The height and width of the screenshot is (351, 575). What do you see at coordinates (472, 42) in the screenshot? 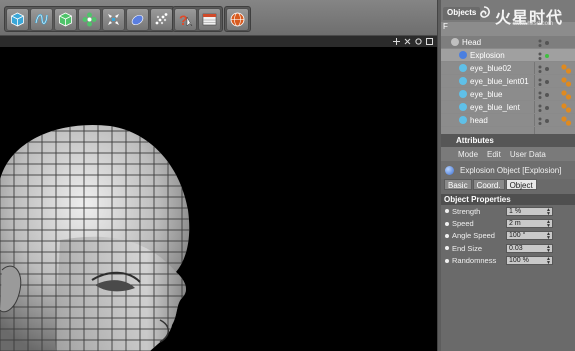
I see `object-row-label: Head` at bounding box center [472, 42].